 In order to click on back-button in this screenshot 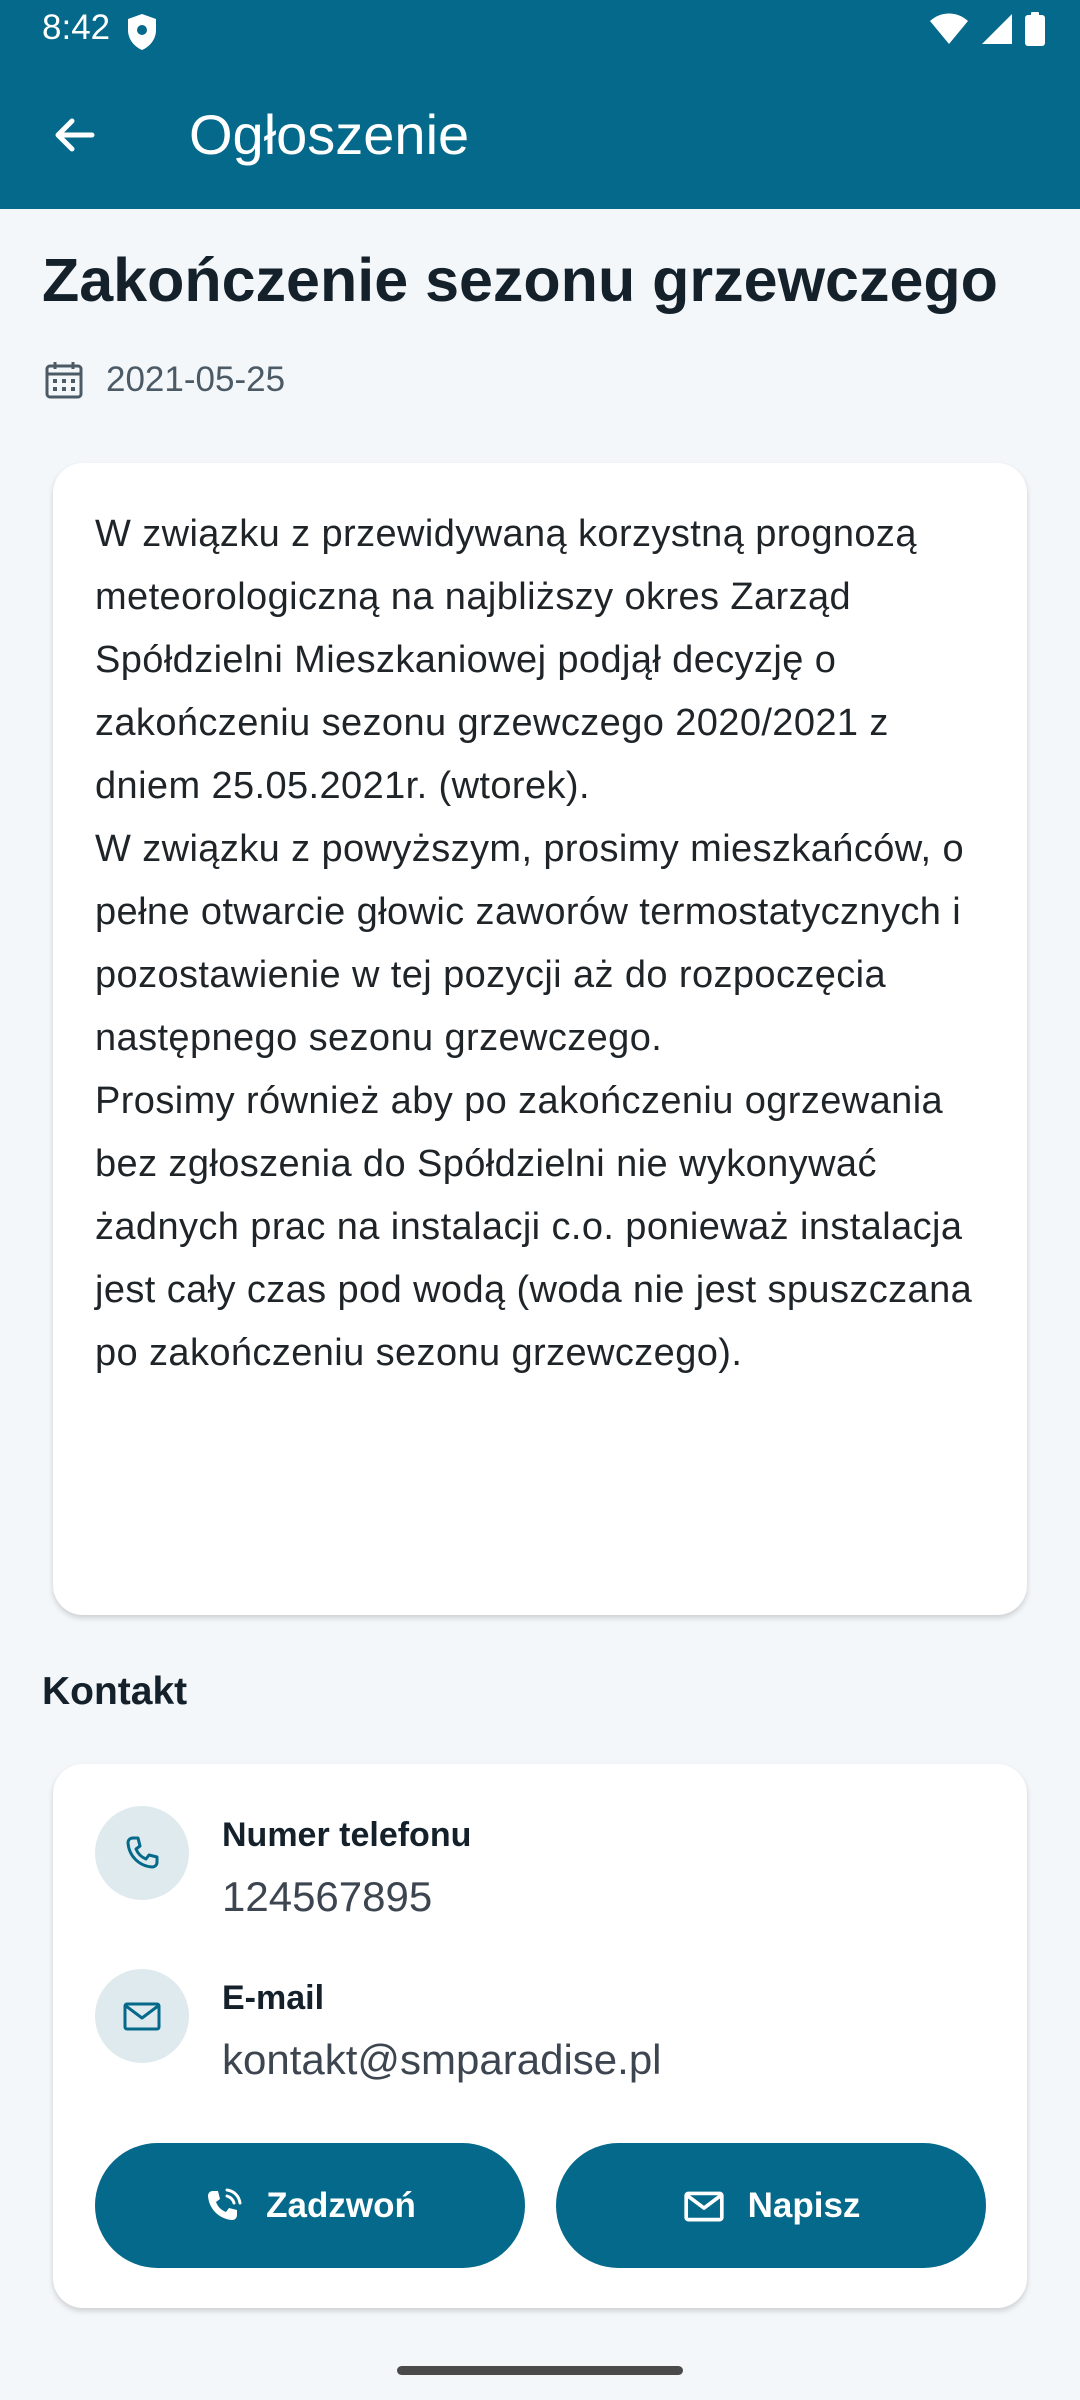, I will do `click(74, 137)`.